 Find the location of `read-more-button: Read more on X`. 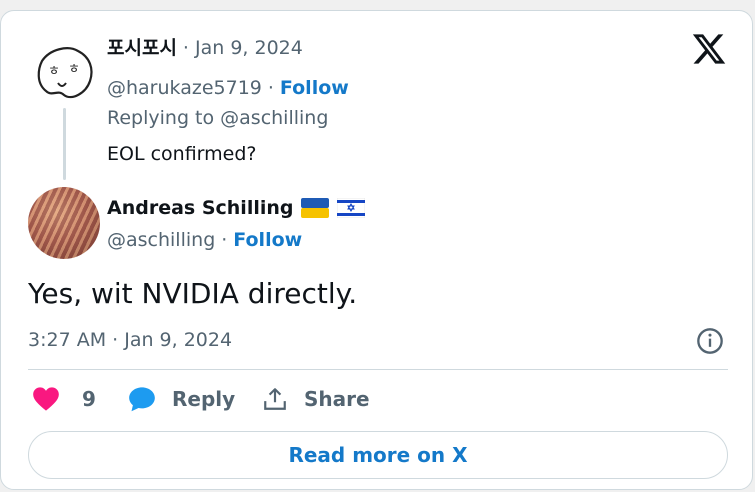

read-more-button: Read more on X is located at coordinates (378, 455).